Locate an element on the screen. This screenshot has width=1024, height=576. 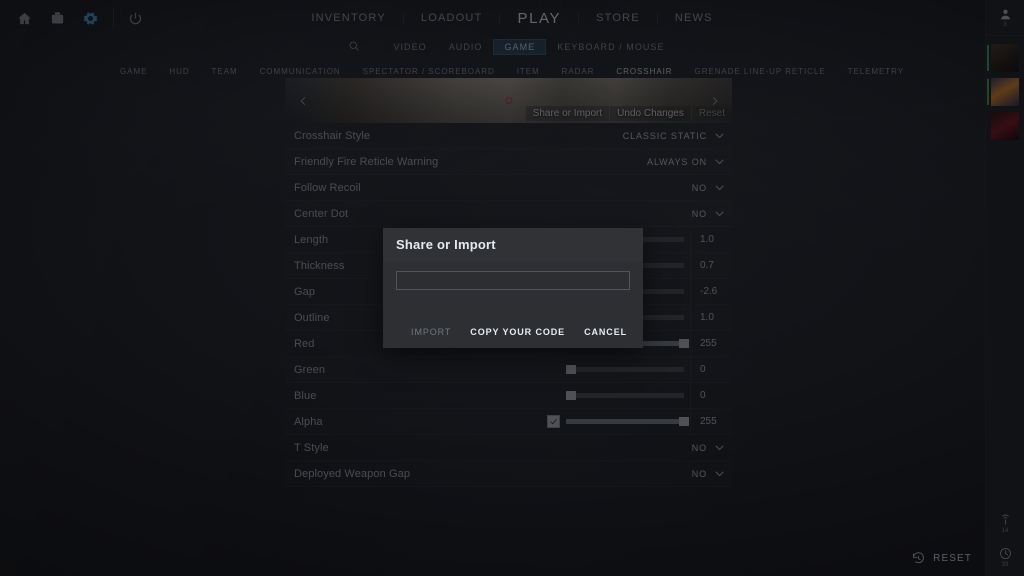
dialog-footer: IMPORT COPY YOUR CODE CANCEL is located at coordinates (513, 332).